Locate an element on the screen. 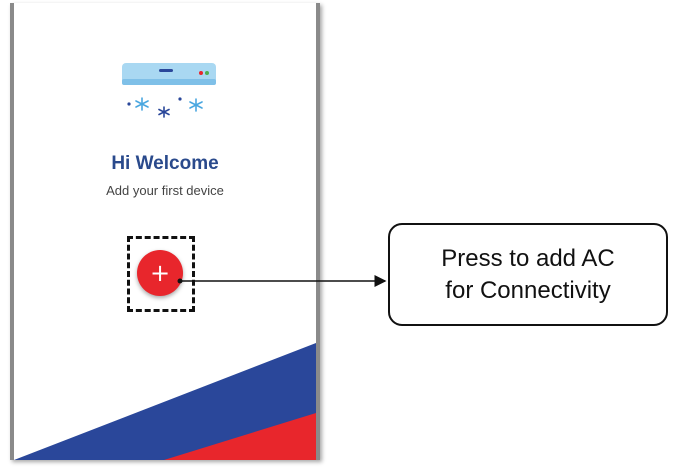 This screenshot has width=678, height=468. welcome-title: Hi Welcome is located at coordinates (165, 163).